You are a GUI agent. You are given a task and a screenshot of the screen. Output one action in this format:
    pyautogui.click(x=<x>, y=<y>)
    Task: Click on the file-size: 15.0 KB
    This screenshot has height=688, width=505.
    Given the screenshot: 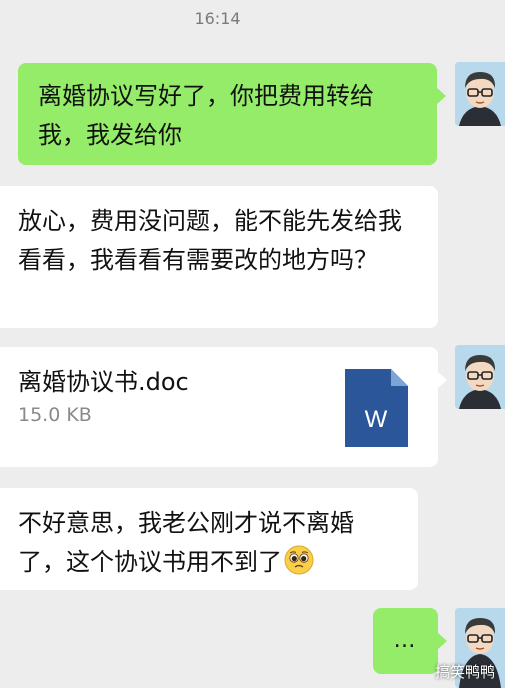 What is the action you would take?
    pyautogui.click(x=55, y=415)
    